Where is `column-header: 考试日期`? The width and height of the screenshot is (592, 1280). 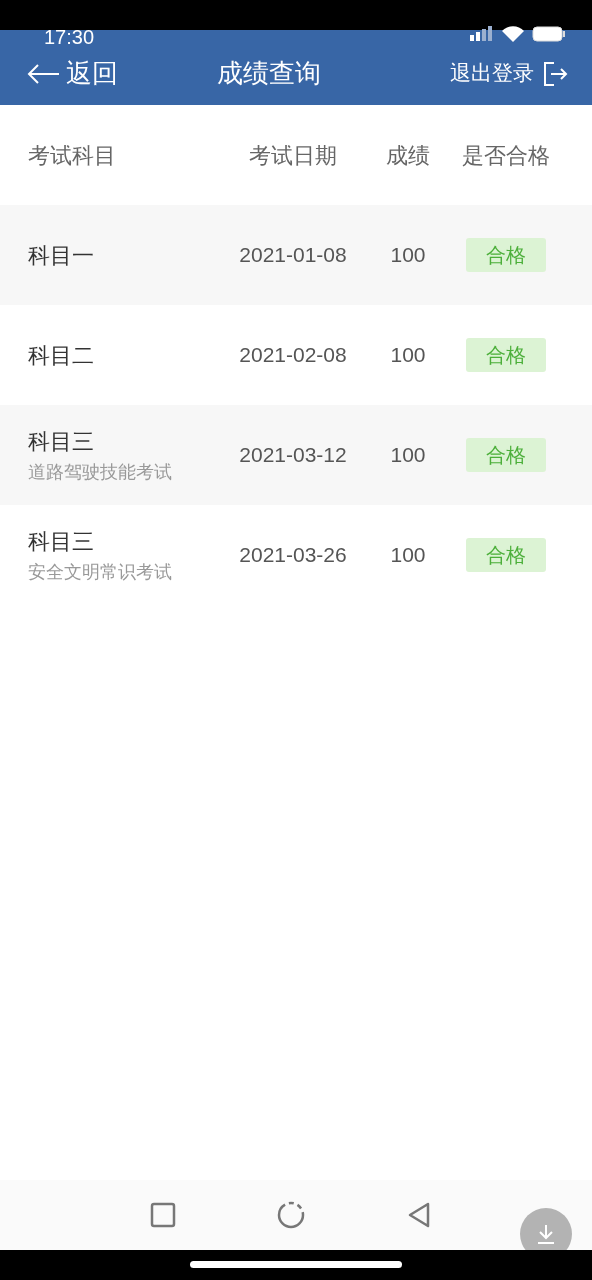
column-header: 考试日期 is located at coordinates (293, 155).